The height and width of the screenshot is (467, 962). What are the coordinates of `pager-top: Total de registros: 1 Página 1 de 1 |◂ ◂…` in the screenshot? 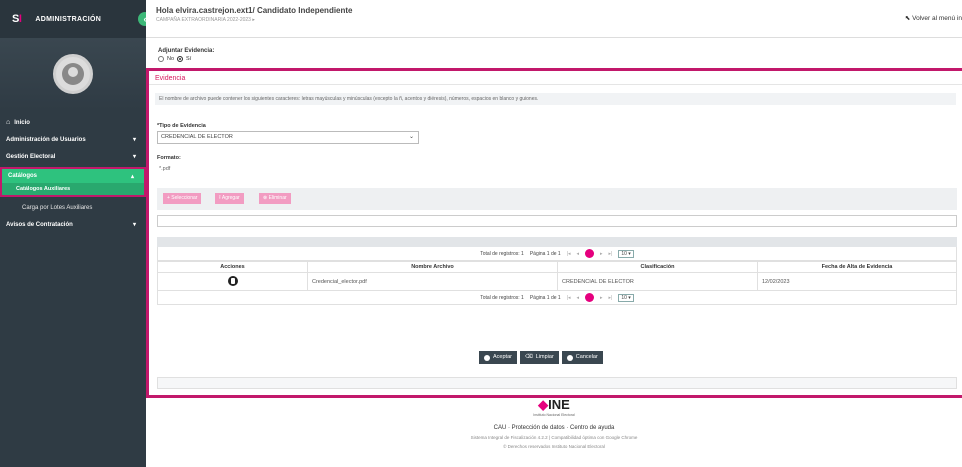 It's located at (557, 254).